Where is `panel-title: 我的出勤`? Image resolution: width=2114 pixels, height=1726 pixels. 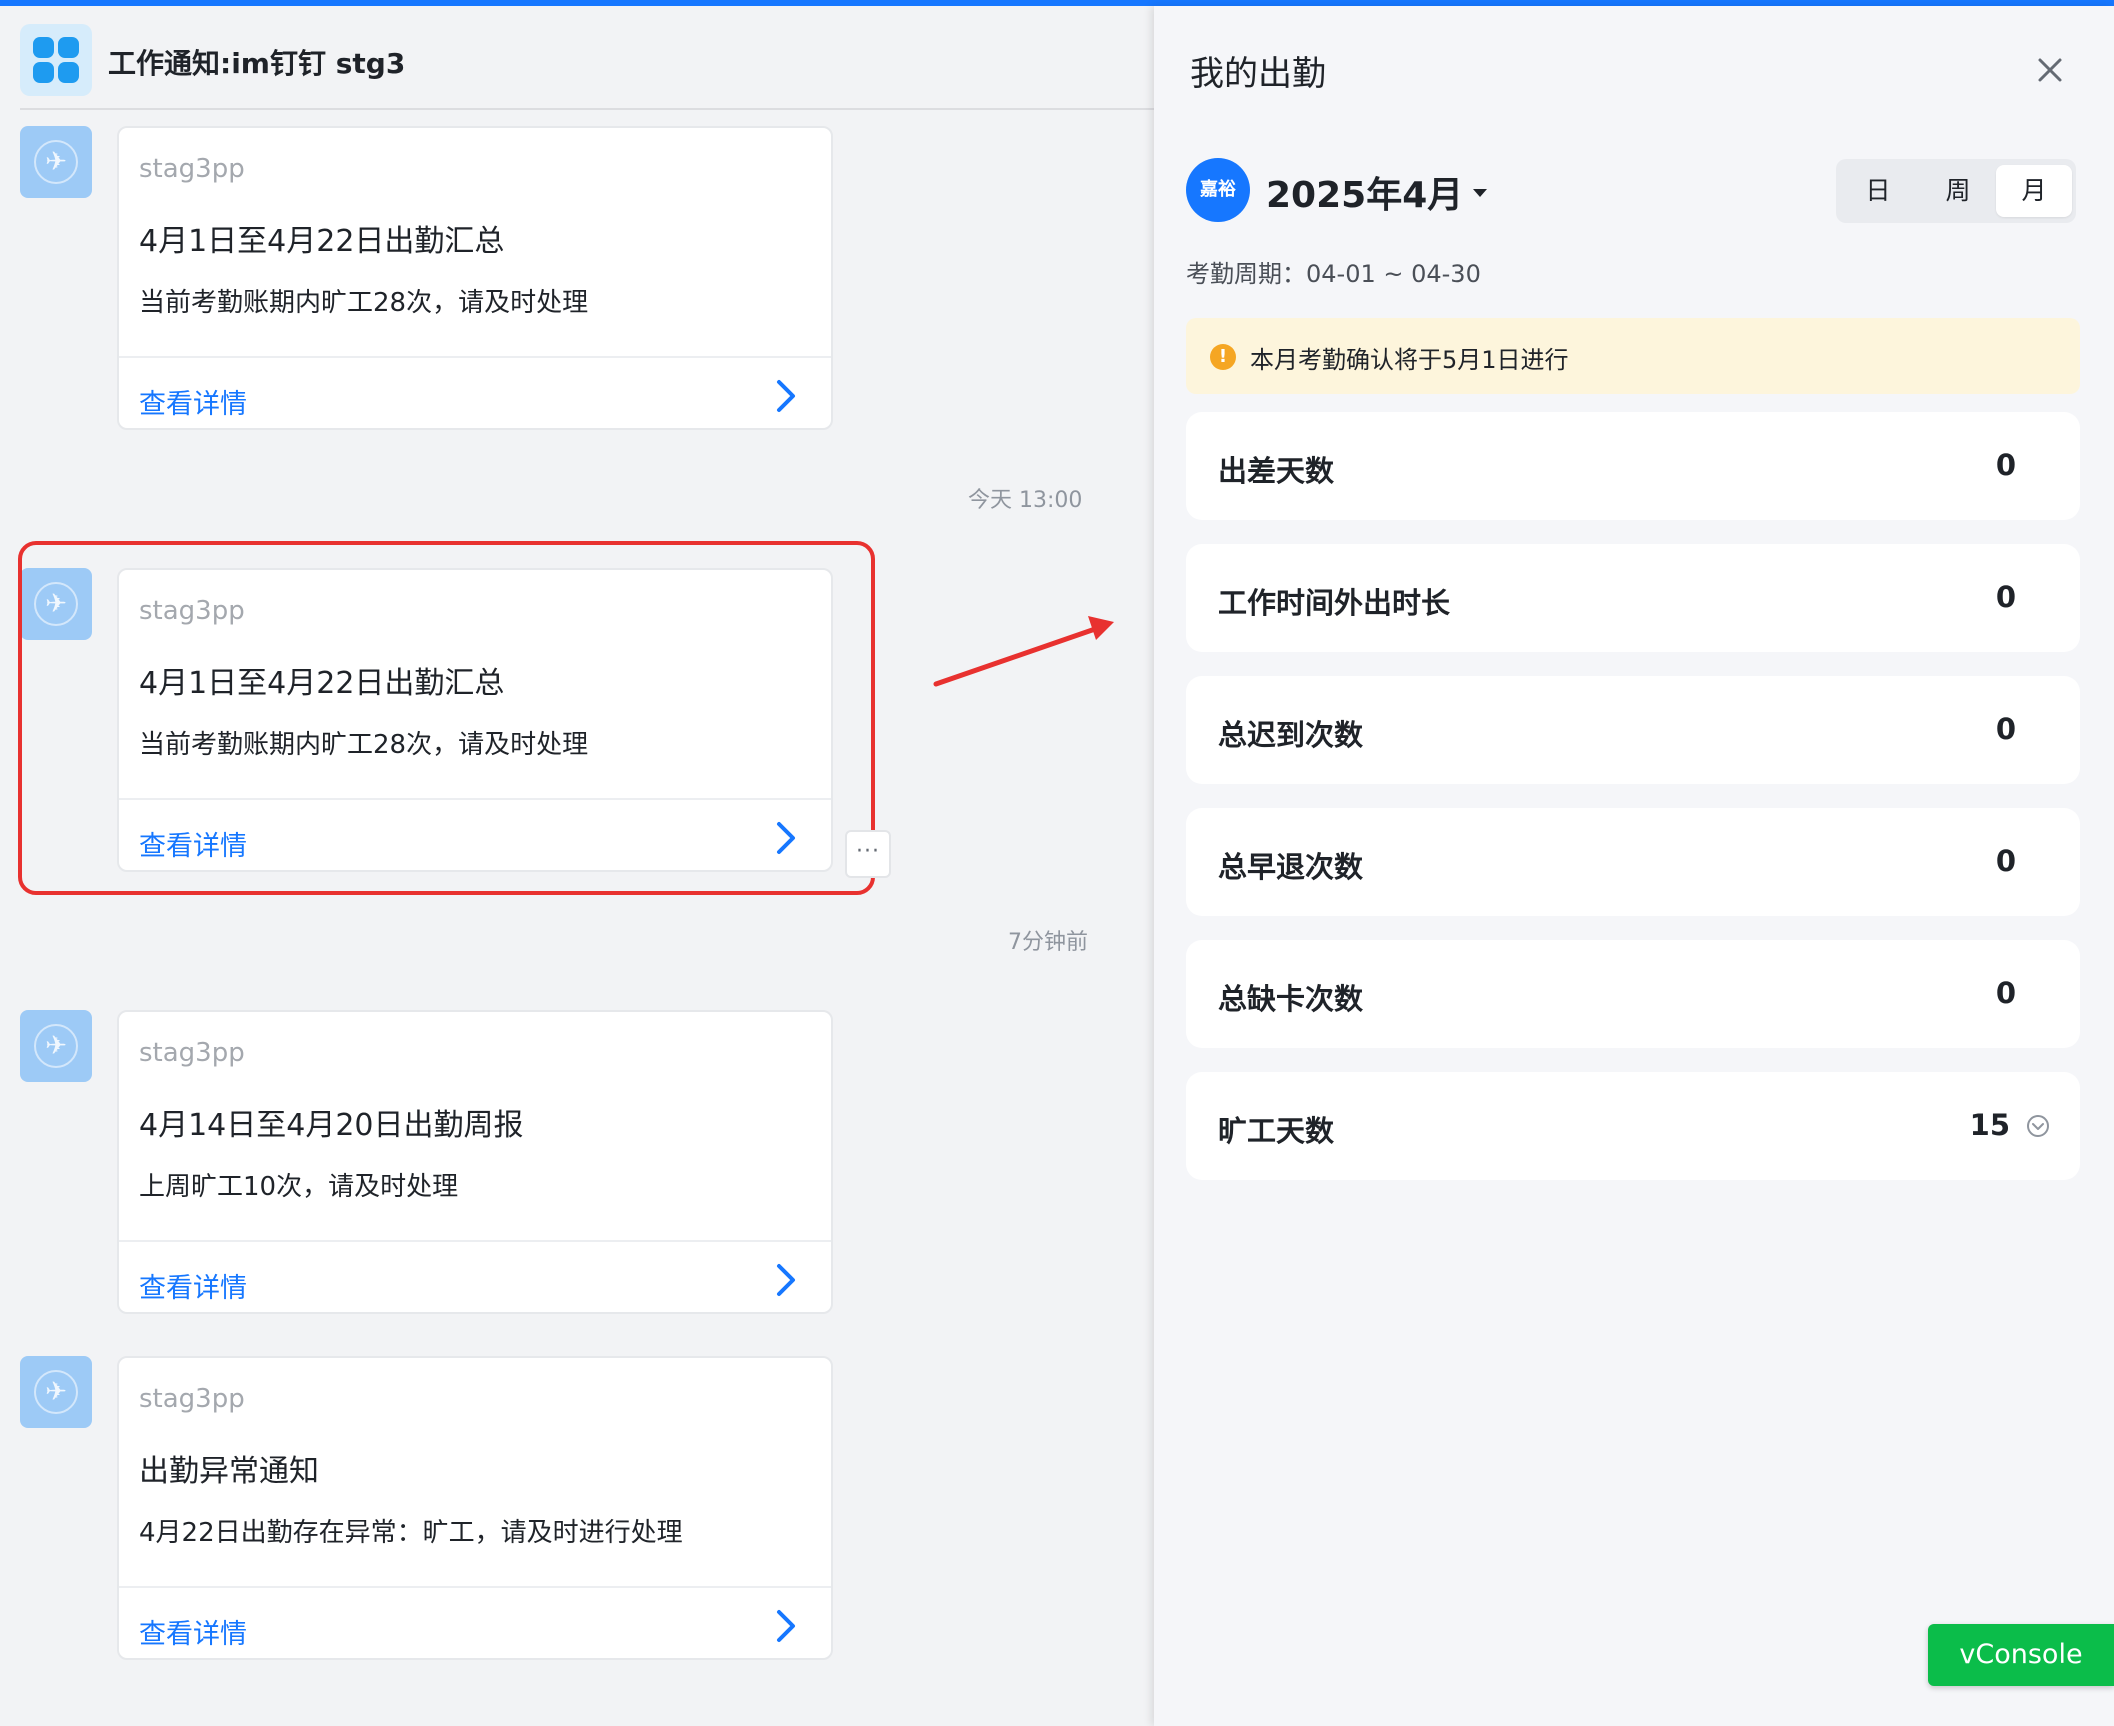
panel-title: 我的出勤 is located at coordinates (1258, 74).